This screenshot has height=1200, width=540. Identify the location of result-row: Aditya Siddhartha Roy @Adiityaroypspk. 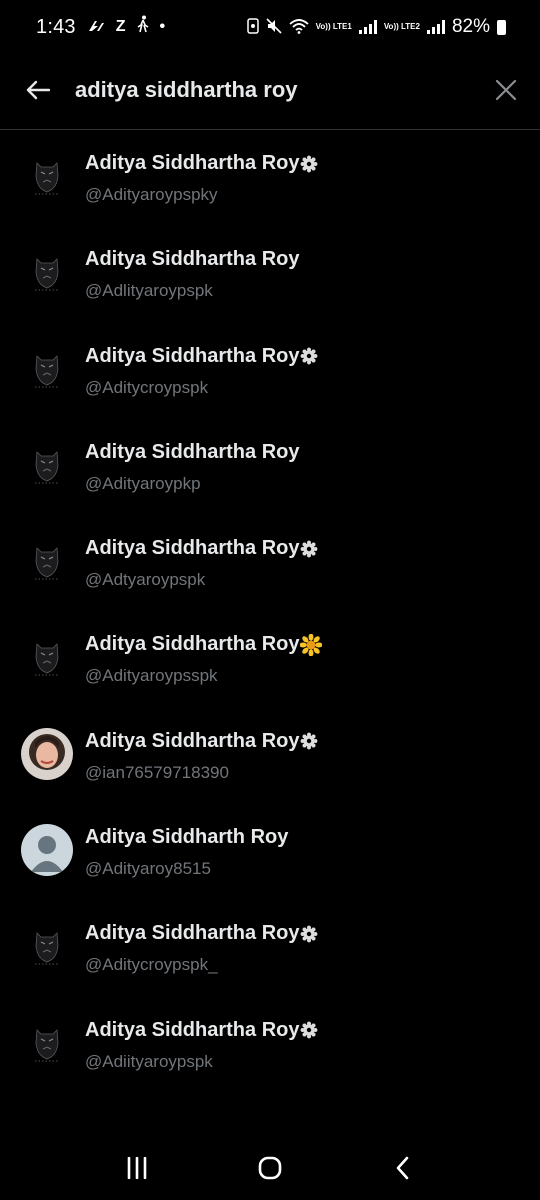
(270, 1045).